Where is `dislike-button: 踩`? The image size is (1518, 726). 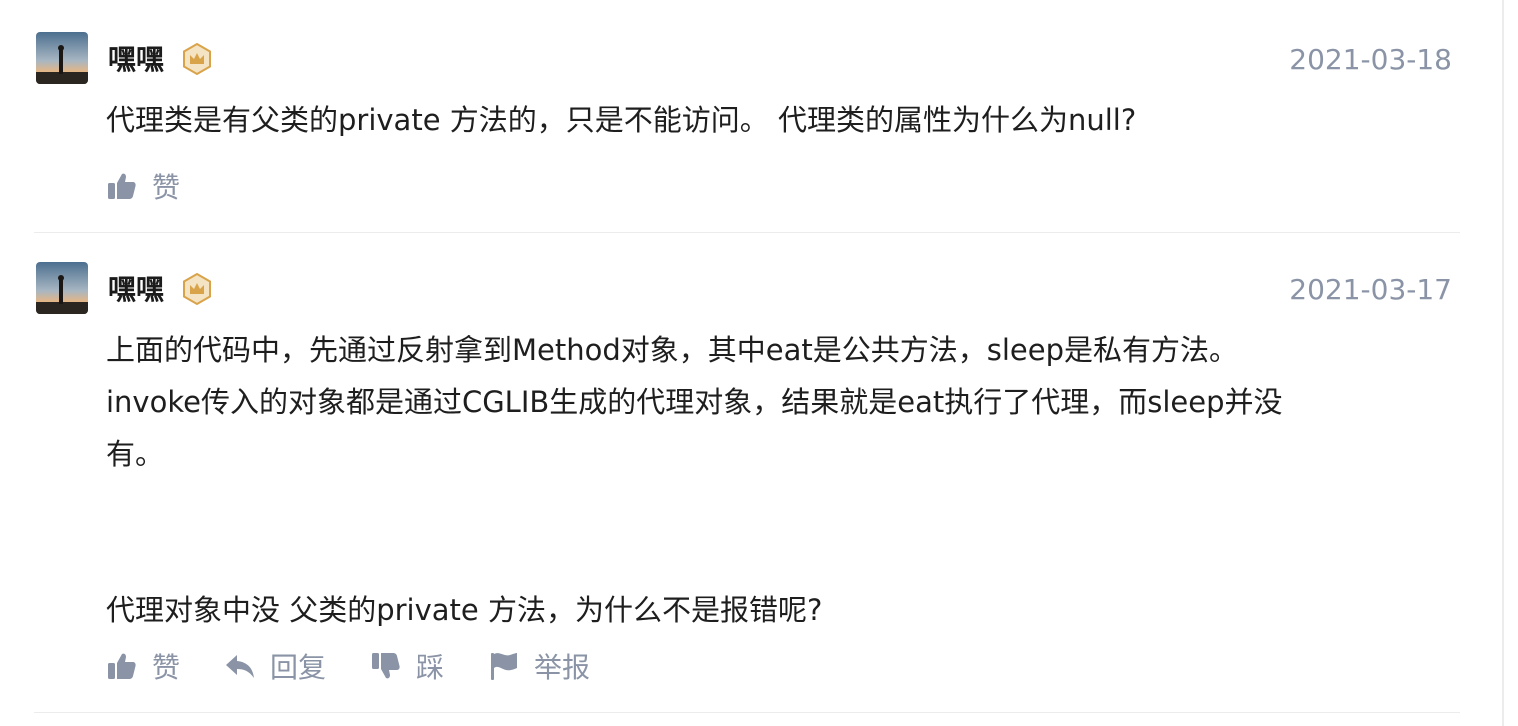
dislike-button: 踩 is located at coordinates (407, 666).